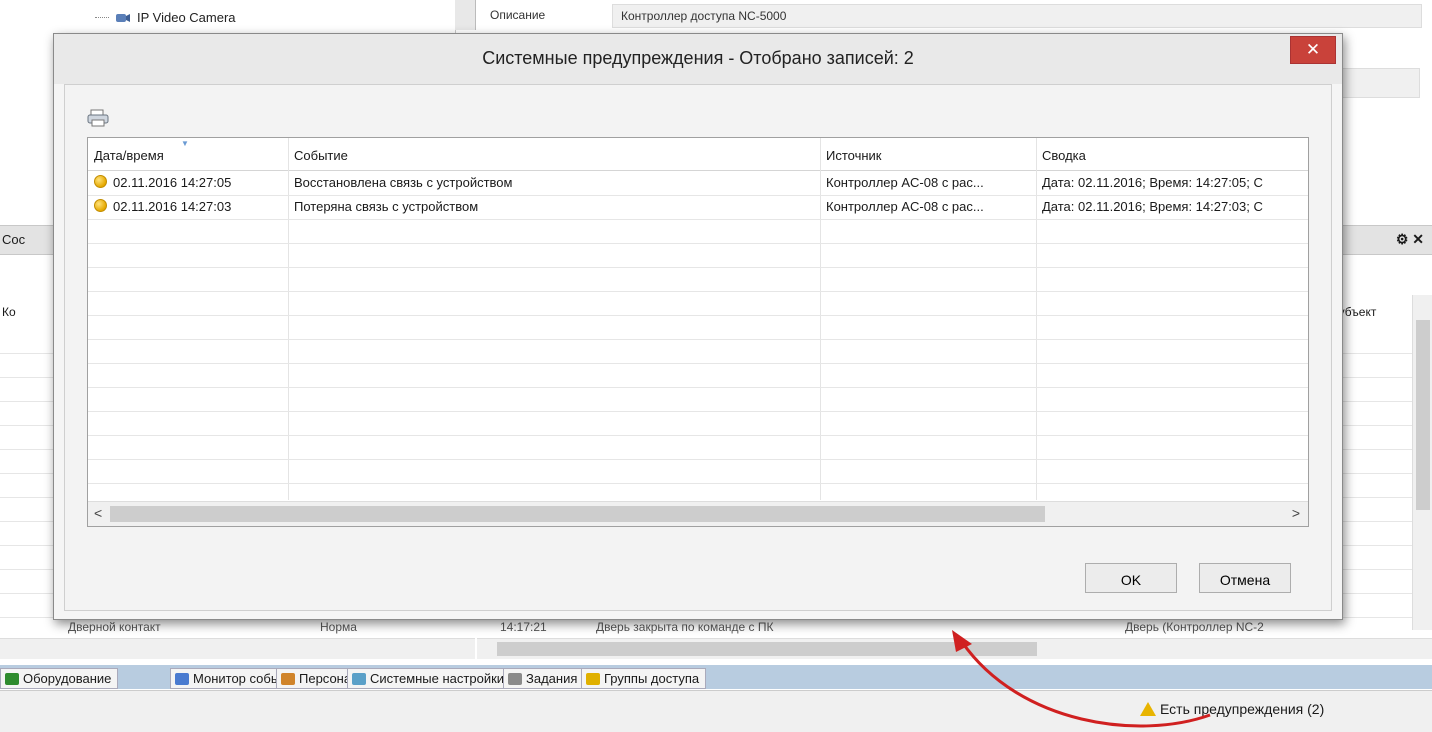 Image resolution: width=1432 pixels, height=732 pixels. Describe the element at coordinates (1017, 16) in the screenshot. I see `description-field: Контроллер доступа NC-5000` at that location.